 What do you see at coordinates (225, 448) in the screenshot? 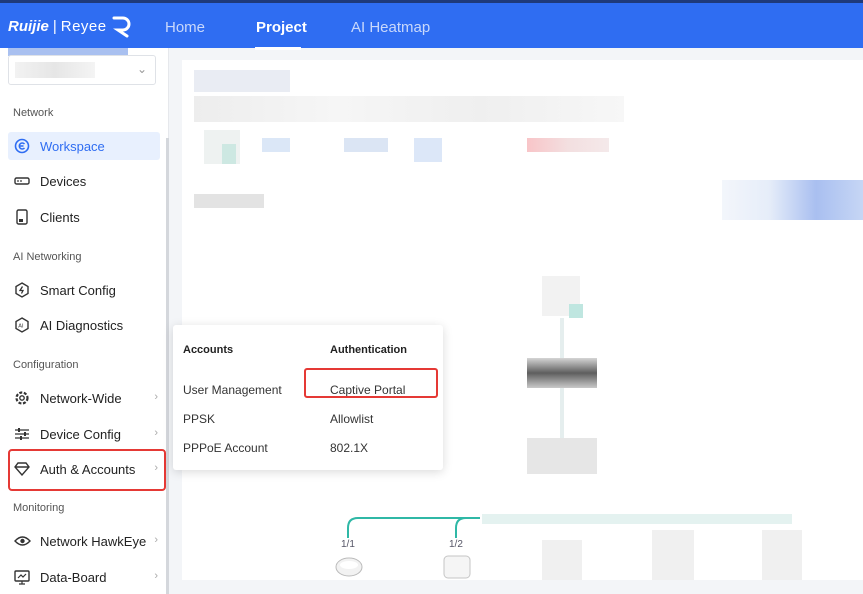
I see `menu-item-pppoe-account: PPPoE Account` at bounding box center [225, 448].